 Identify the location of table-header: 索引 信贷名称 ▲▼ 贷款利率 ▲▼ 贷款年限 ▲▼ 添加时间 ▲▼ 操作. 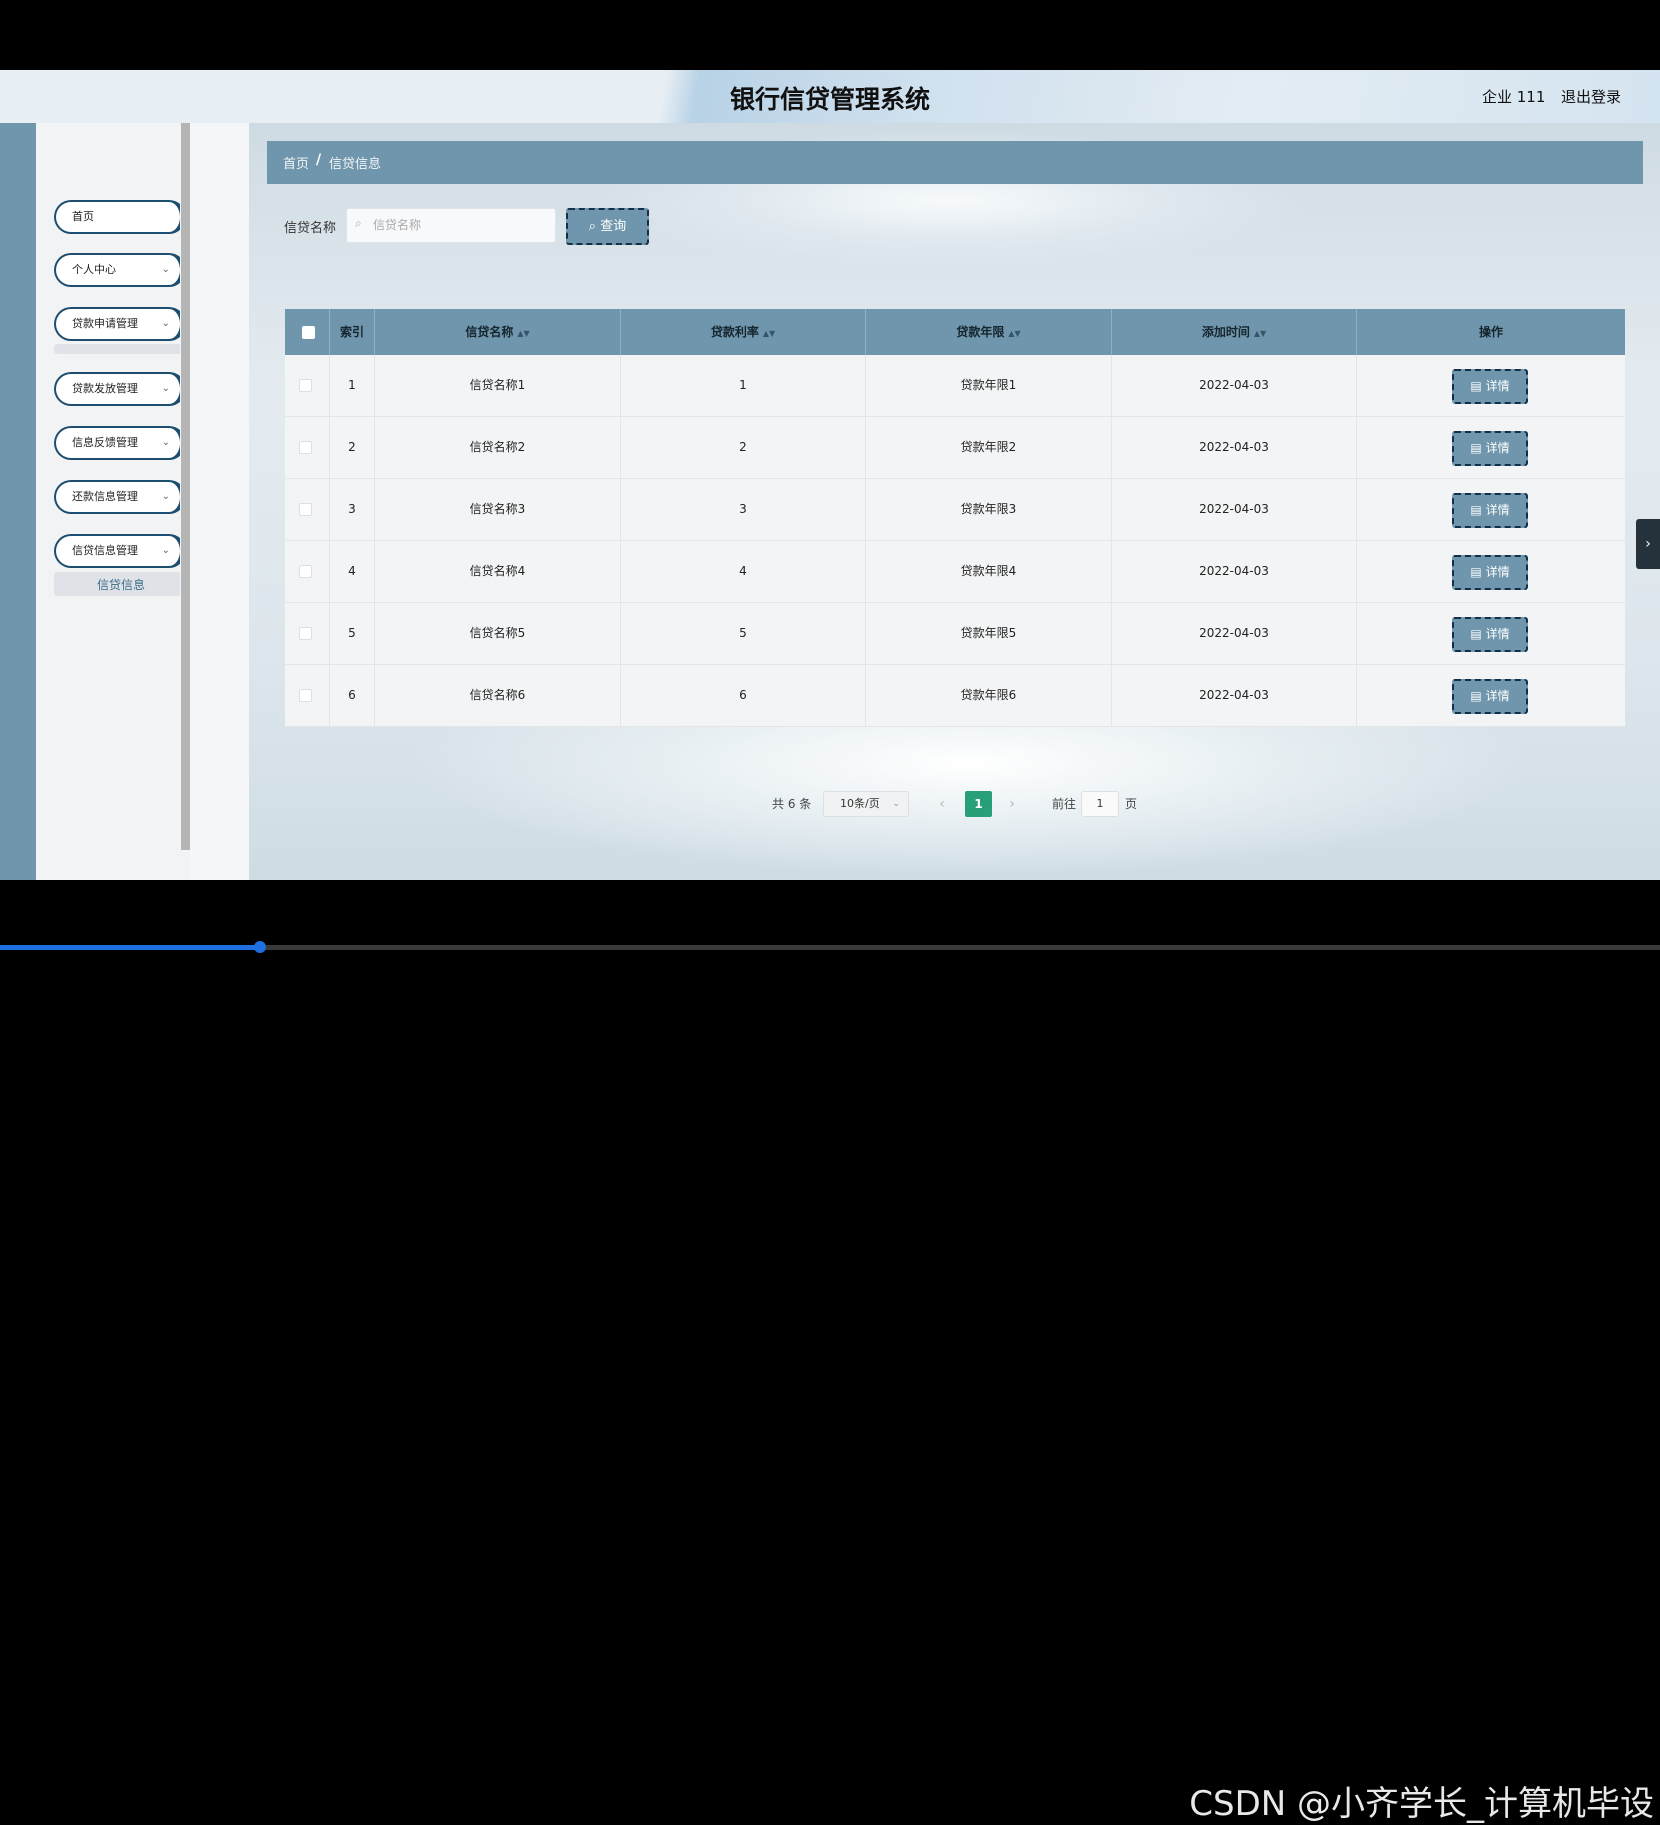
(955, 332).